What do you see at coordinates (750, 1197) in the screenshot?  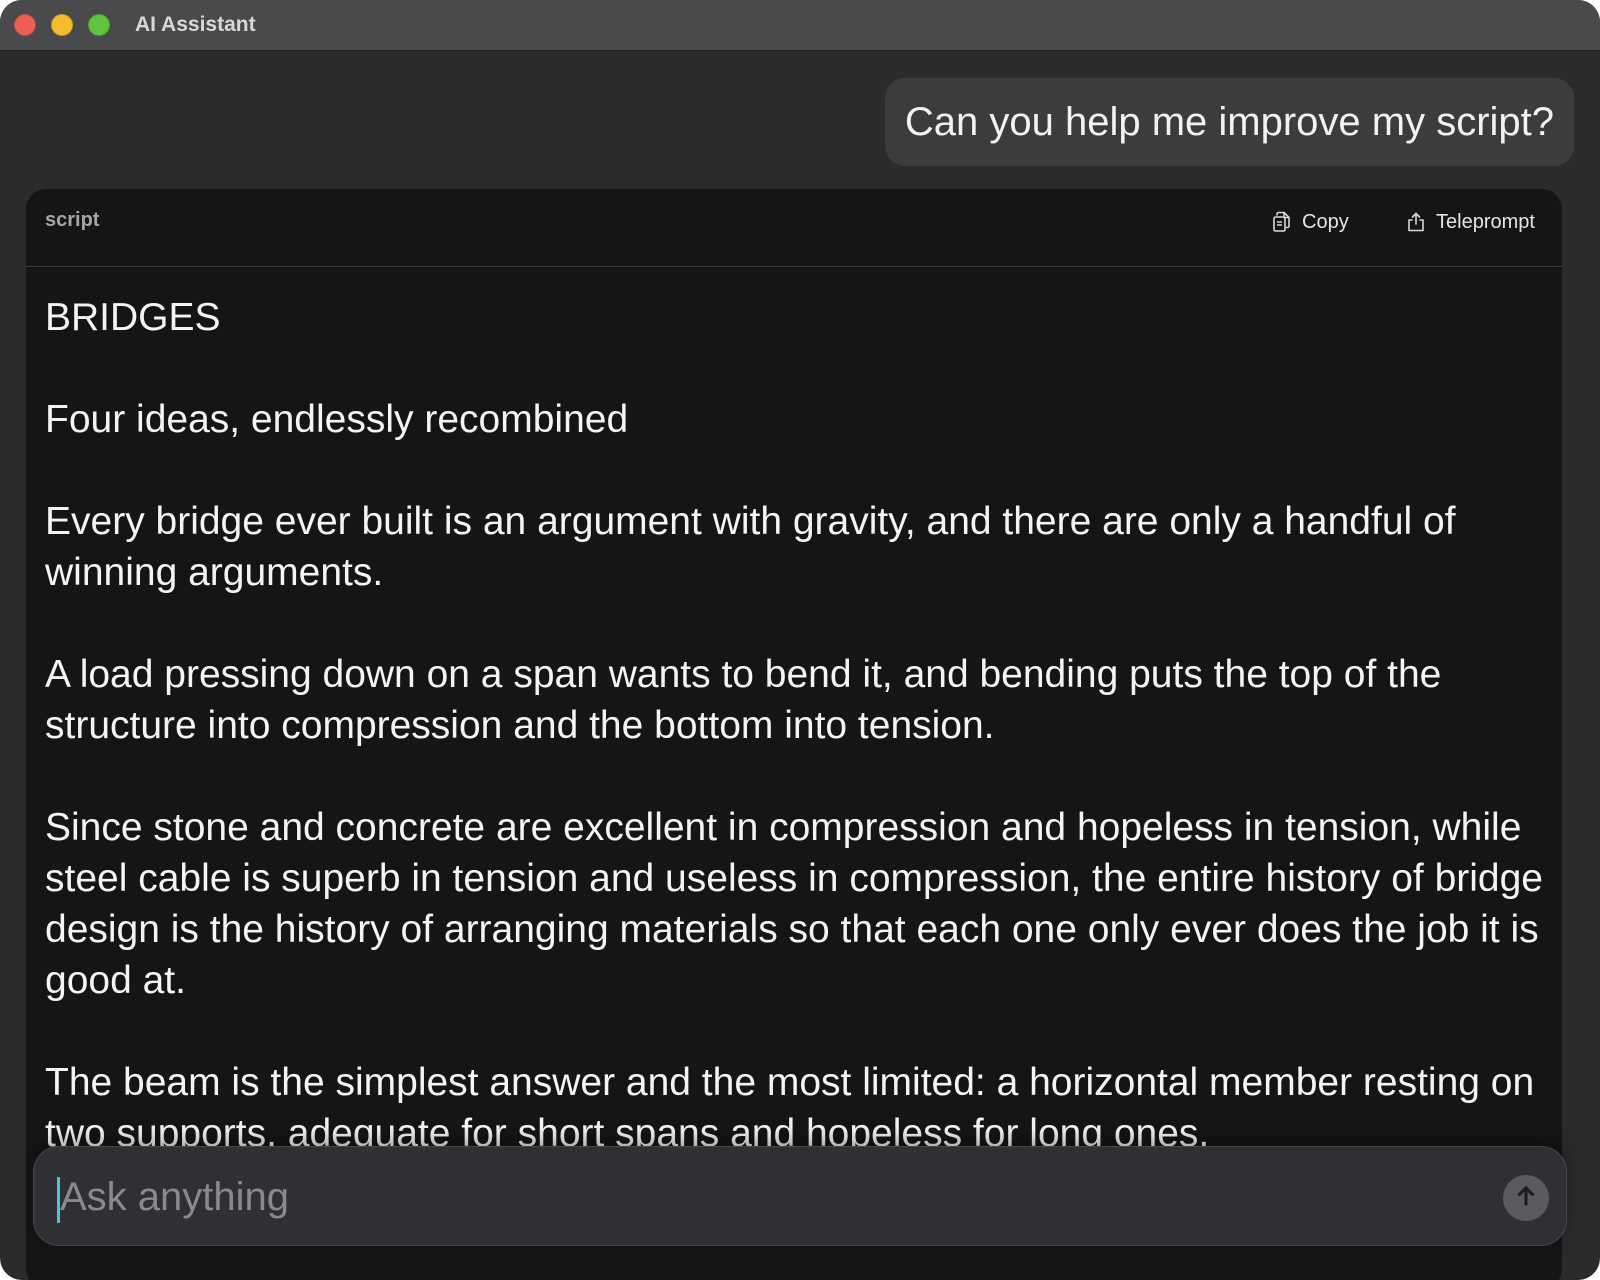 I see `ask-input` at bounding box center [750, 1197].